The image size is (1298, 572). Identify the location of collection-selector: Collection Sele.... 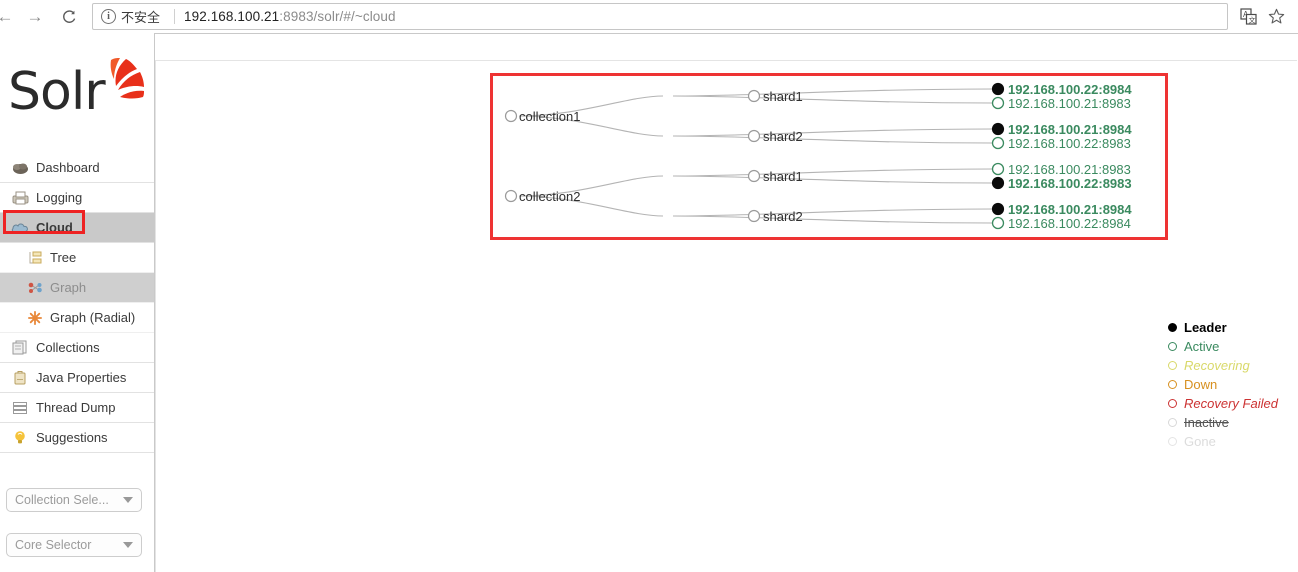
(74, 500).